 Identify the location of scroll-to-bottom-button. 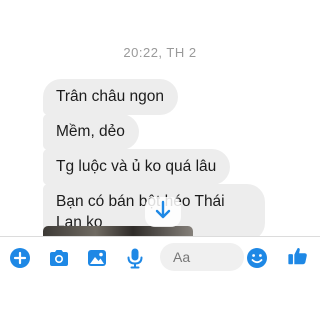
(163, 212).